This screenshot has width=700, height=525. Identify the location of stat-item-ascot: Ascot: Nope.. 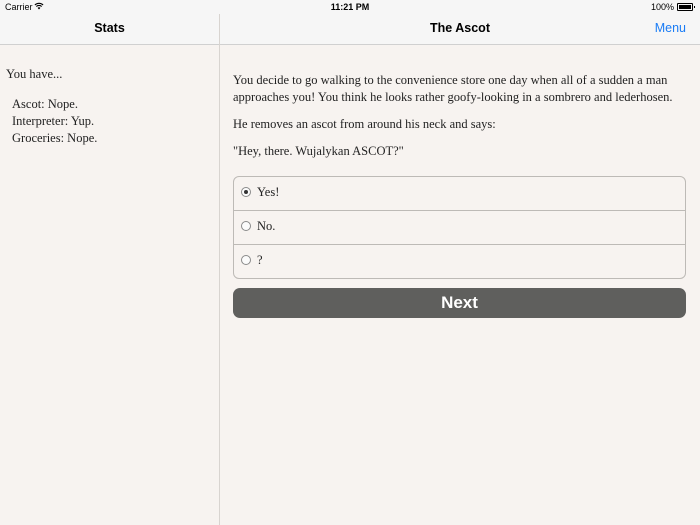
(45, 104).